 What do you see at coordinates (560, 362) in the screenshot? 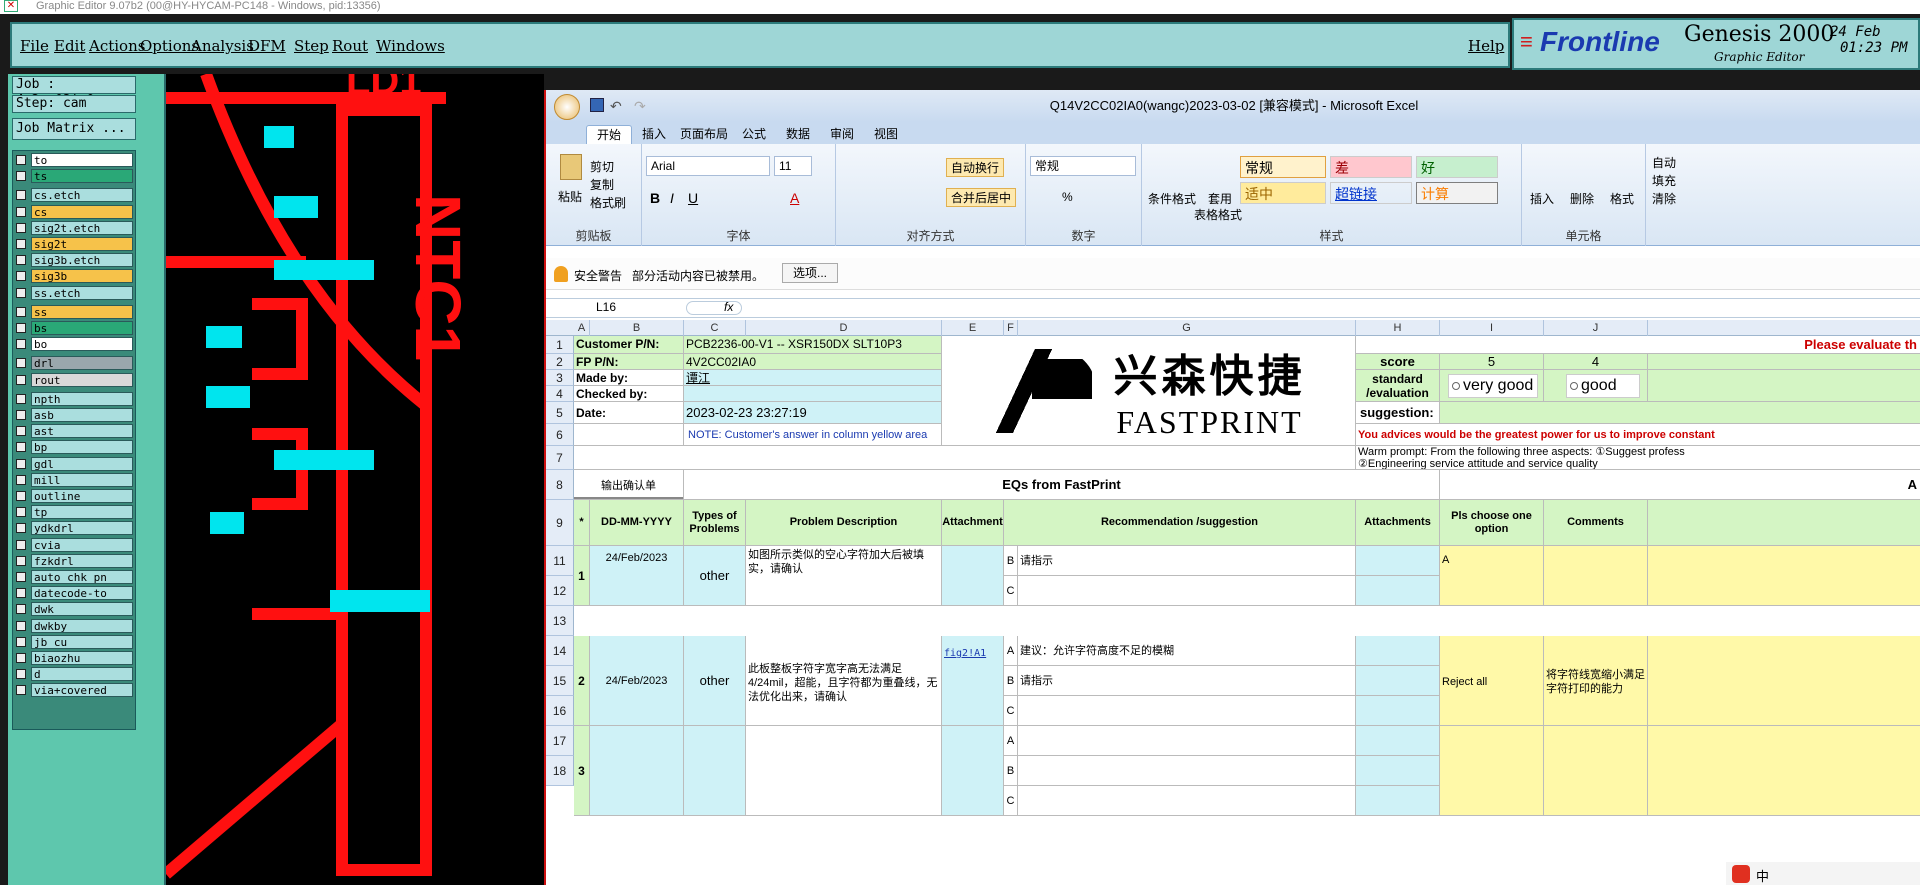
I see `row-header: 2` at bounding box center [560, 362].